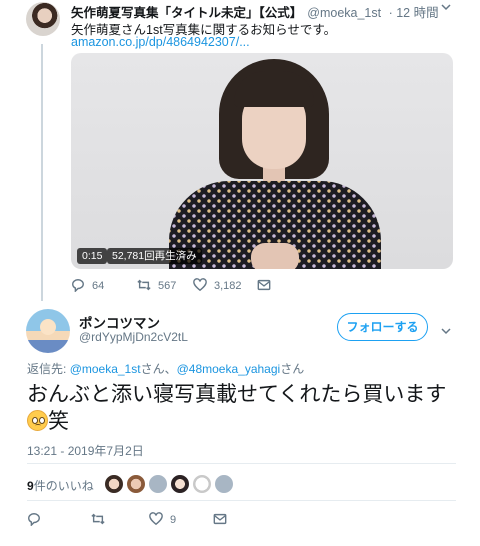 The width and height of the screenshot is (480, 546). I want to click on parent-tweet-time: · 12 時間, so click(414, 13).